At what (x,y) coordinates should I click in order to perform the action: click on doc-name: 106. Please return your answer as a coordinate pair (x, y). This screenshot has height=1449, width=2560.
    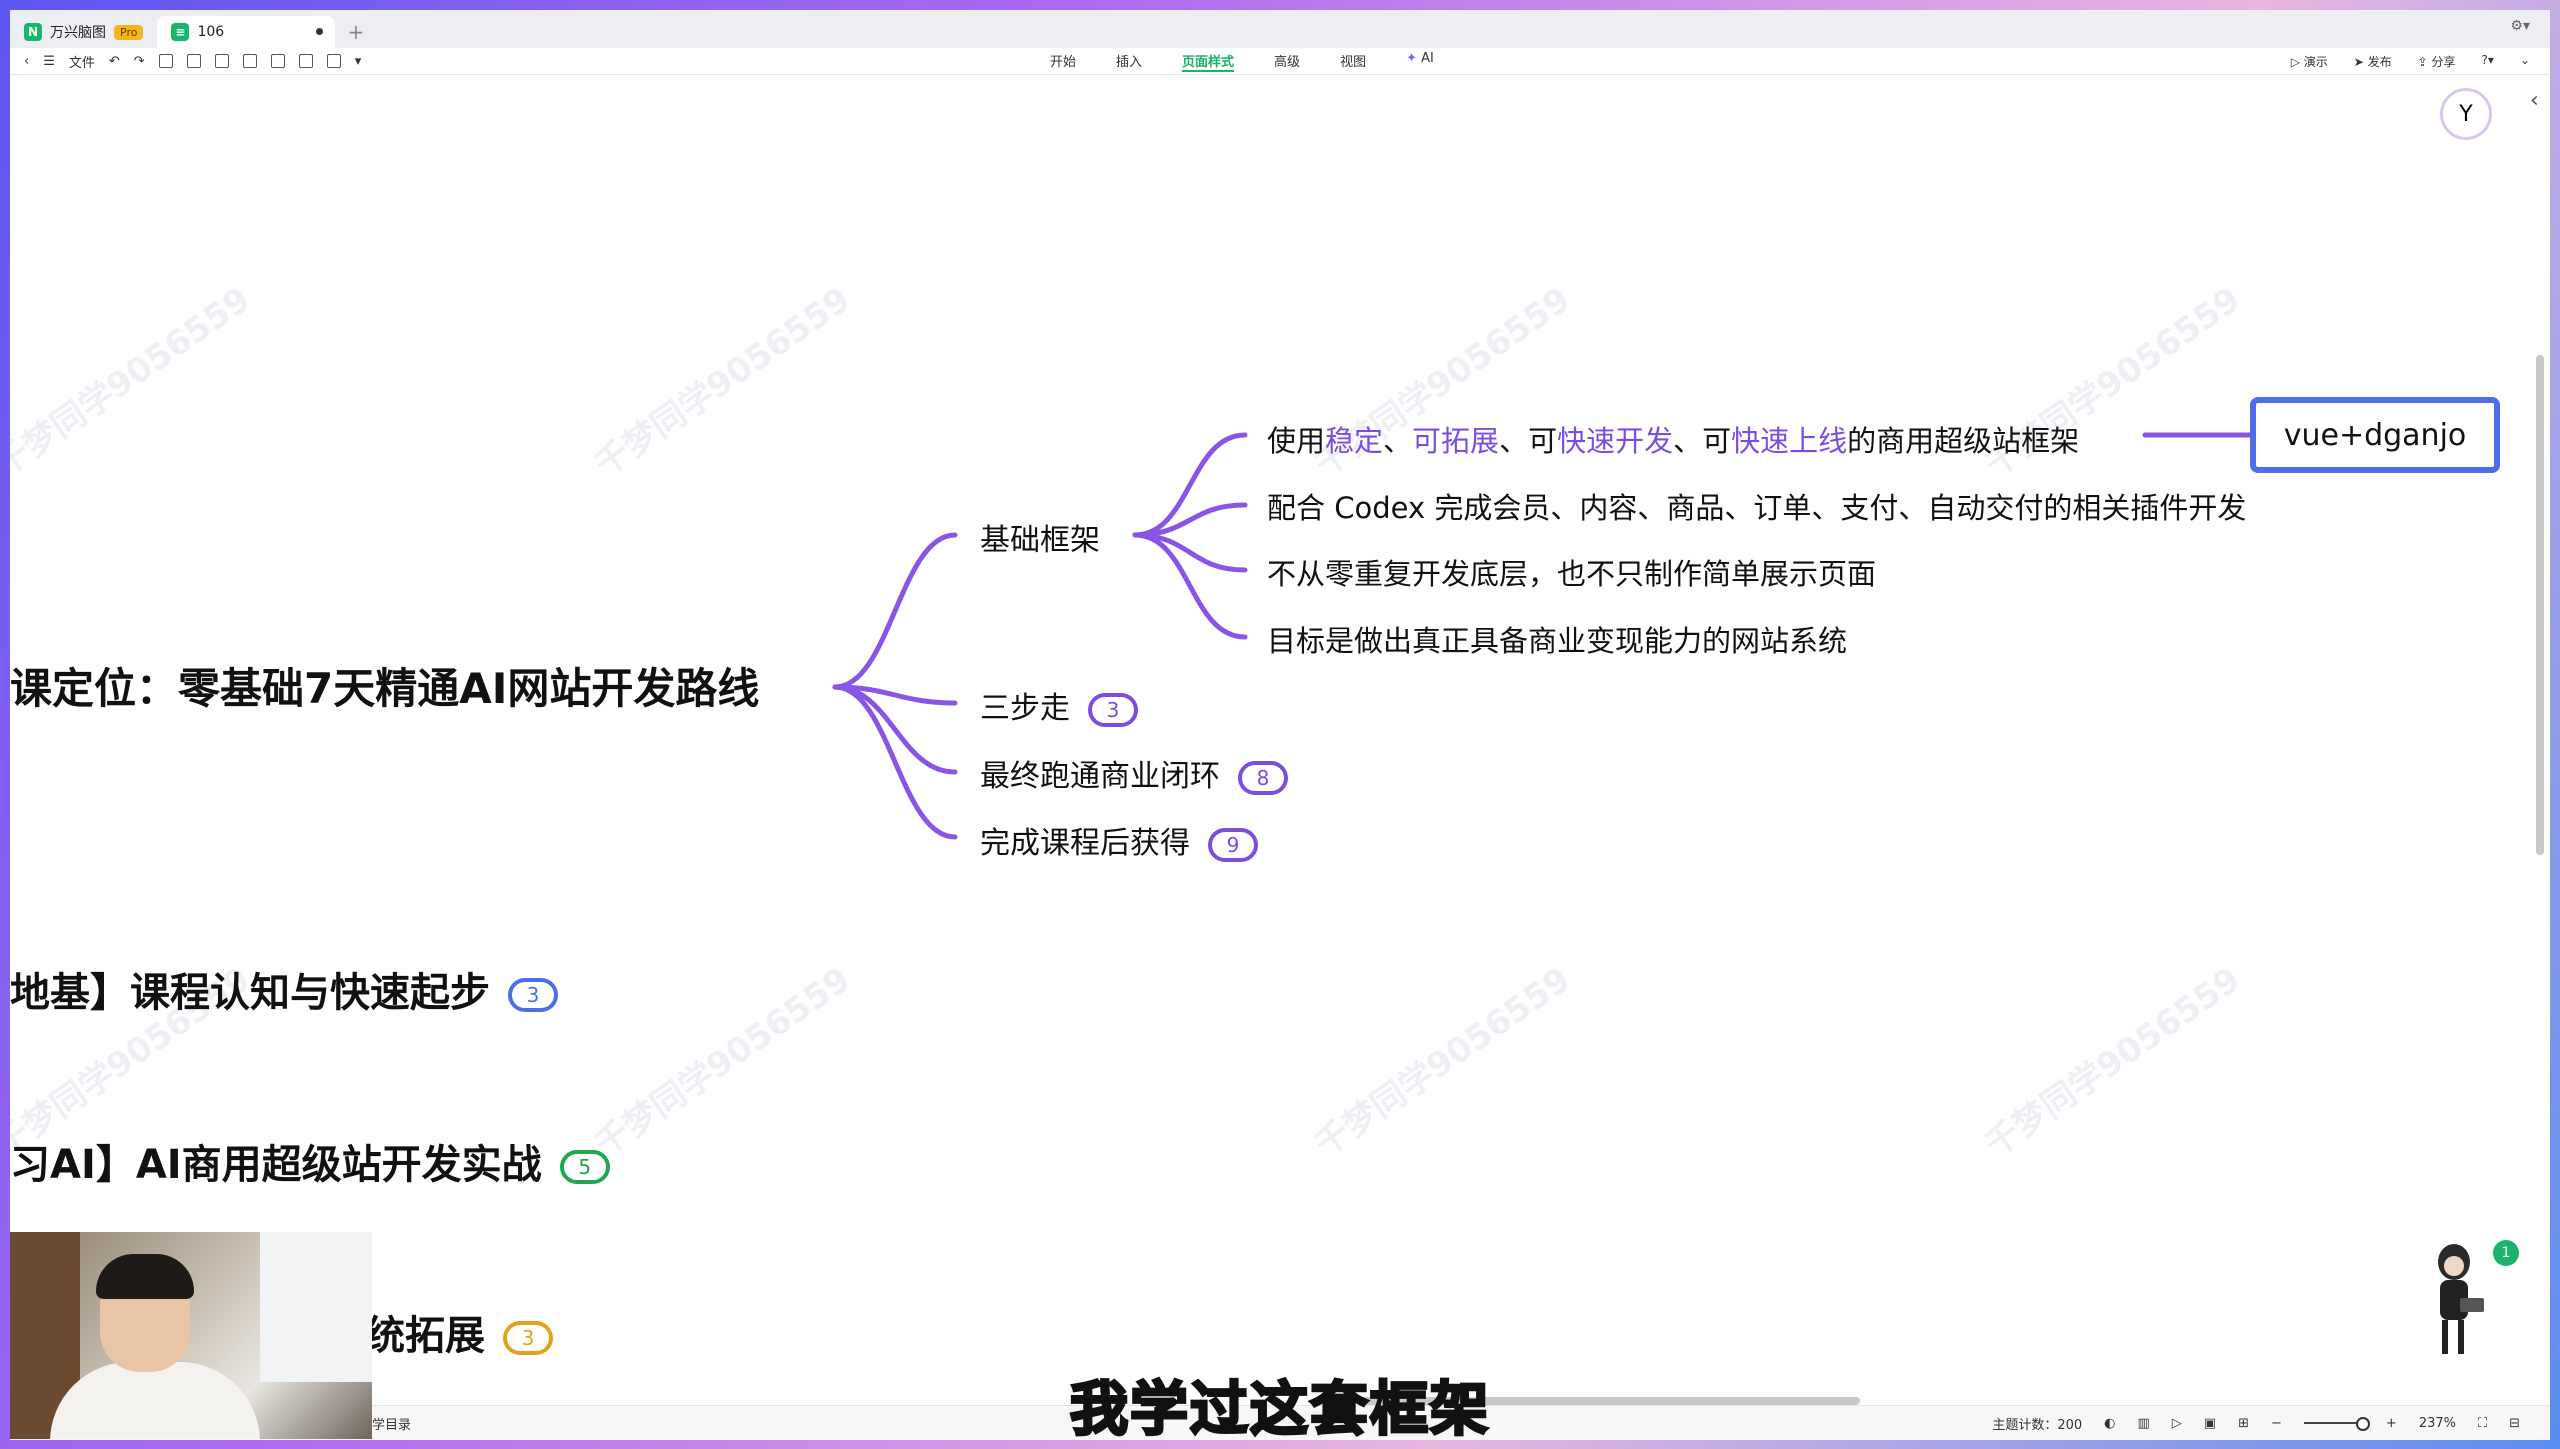
    Looking at the image, I should click on (211, 32).